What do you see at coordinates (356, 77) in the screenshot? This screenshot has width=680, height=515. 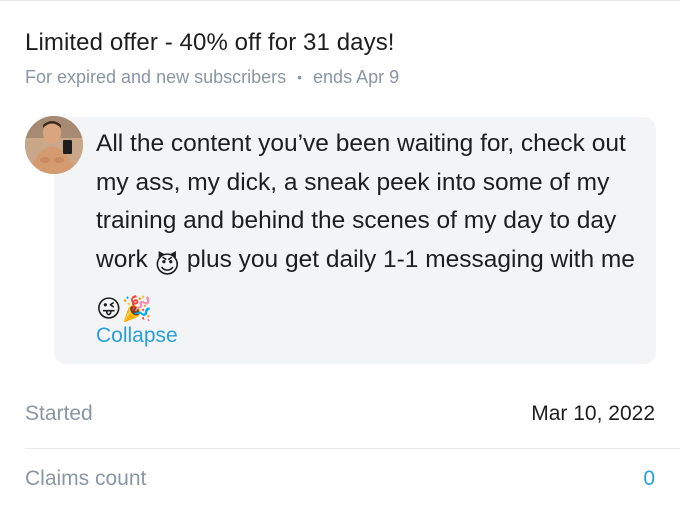 I see `offer-end-date: ends Apr 9` at bounding box center [356, 77].